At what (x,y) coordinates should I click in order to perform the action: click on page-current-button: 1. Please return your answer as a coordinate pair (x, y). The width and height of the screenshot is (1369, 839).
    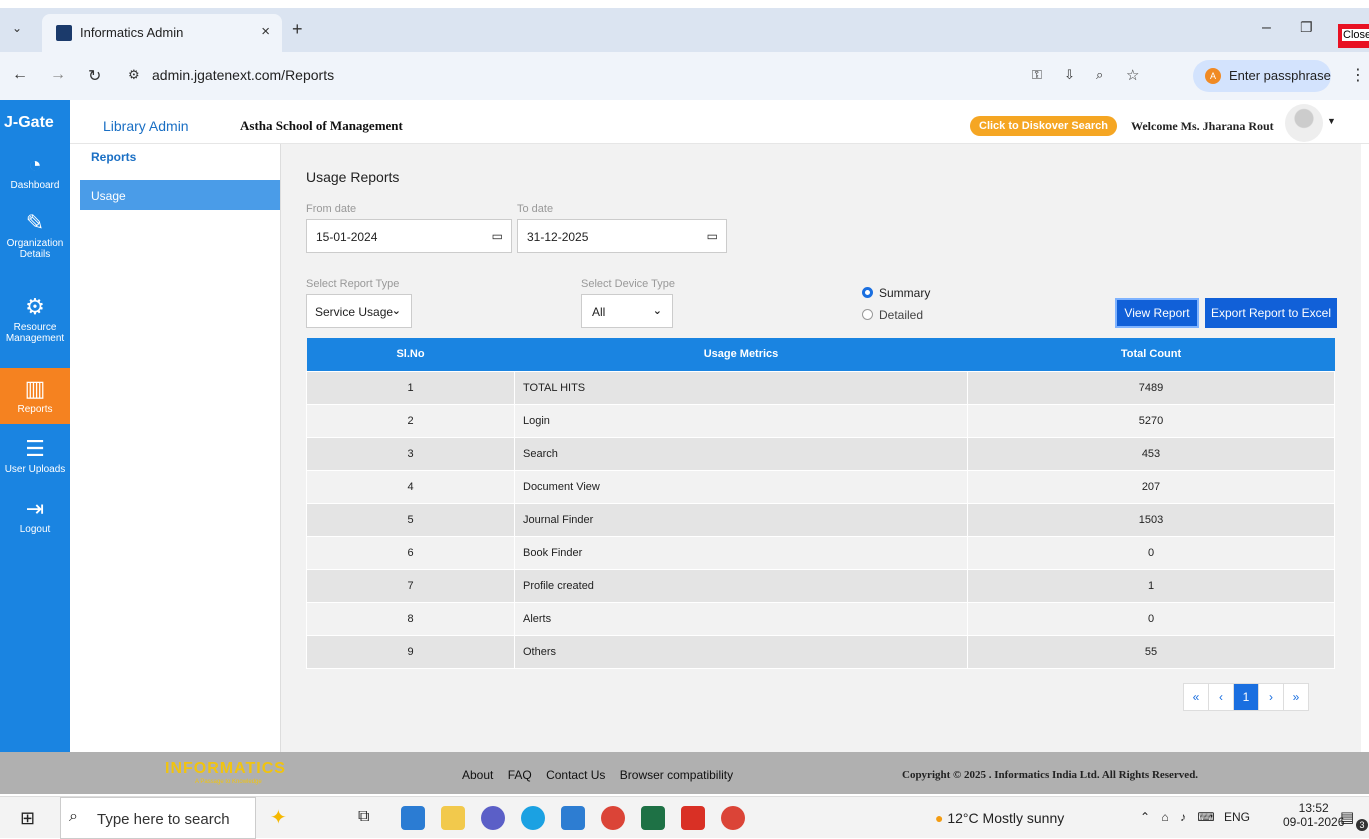
    Looking at the image, I should click on (1246, 697).